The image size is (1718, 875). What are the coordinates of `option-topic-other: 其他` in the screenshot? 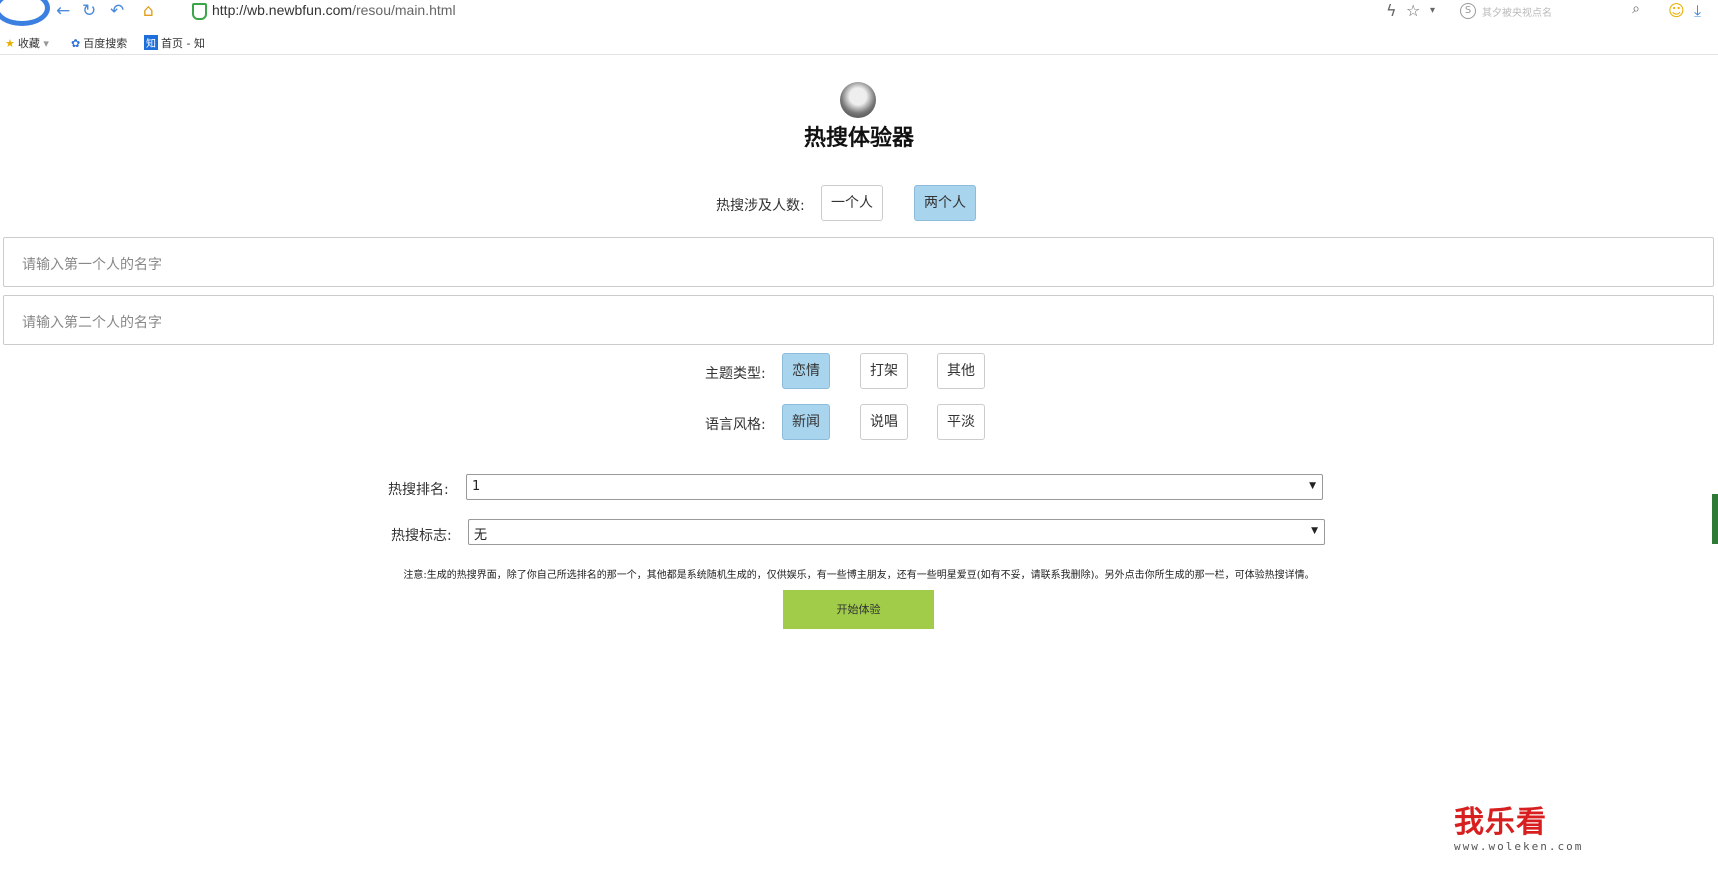 It's located at (961, 371).